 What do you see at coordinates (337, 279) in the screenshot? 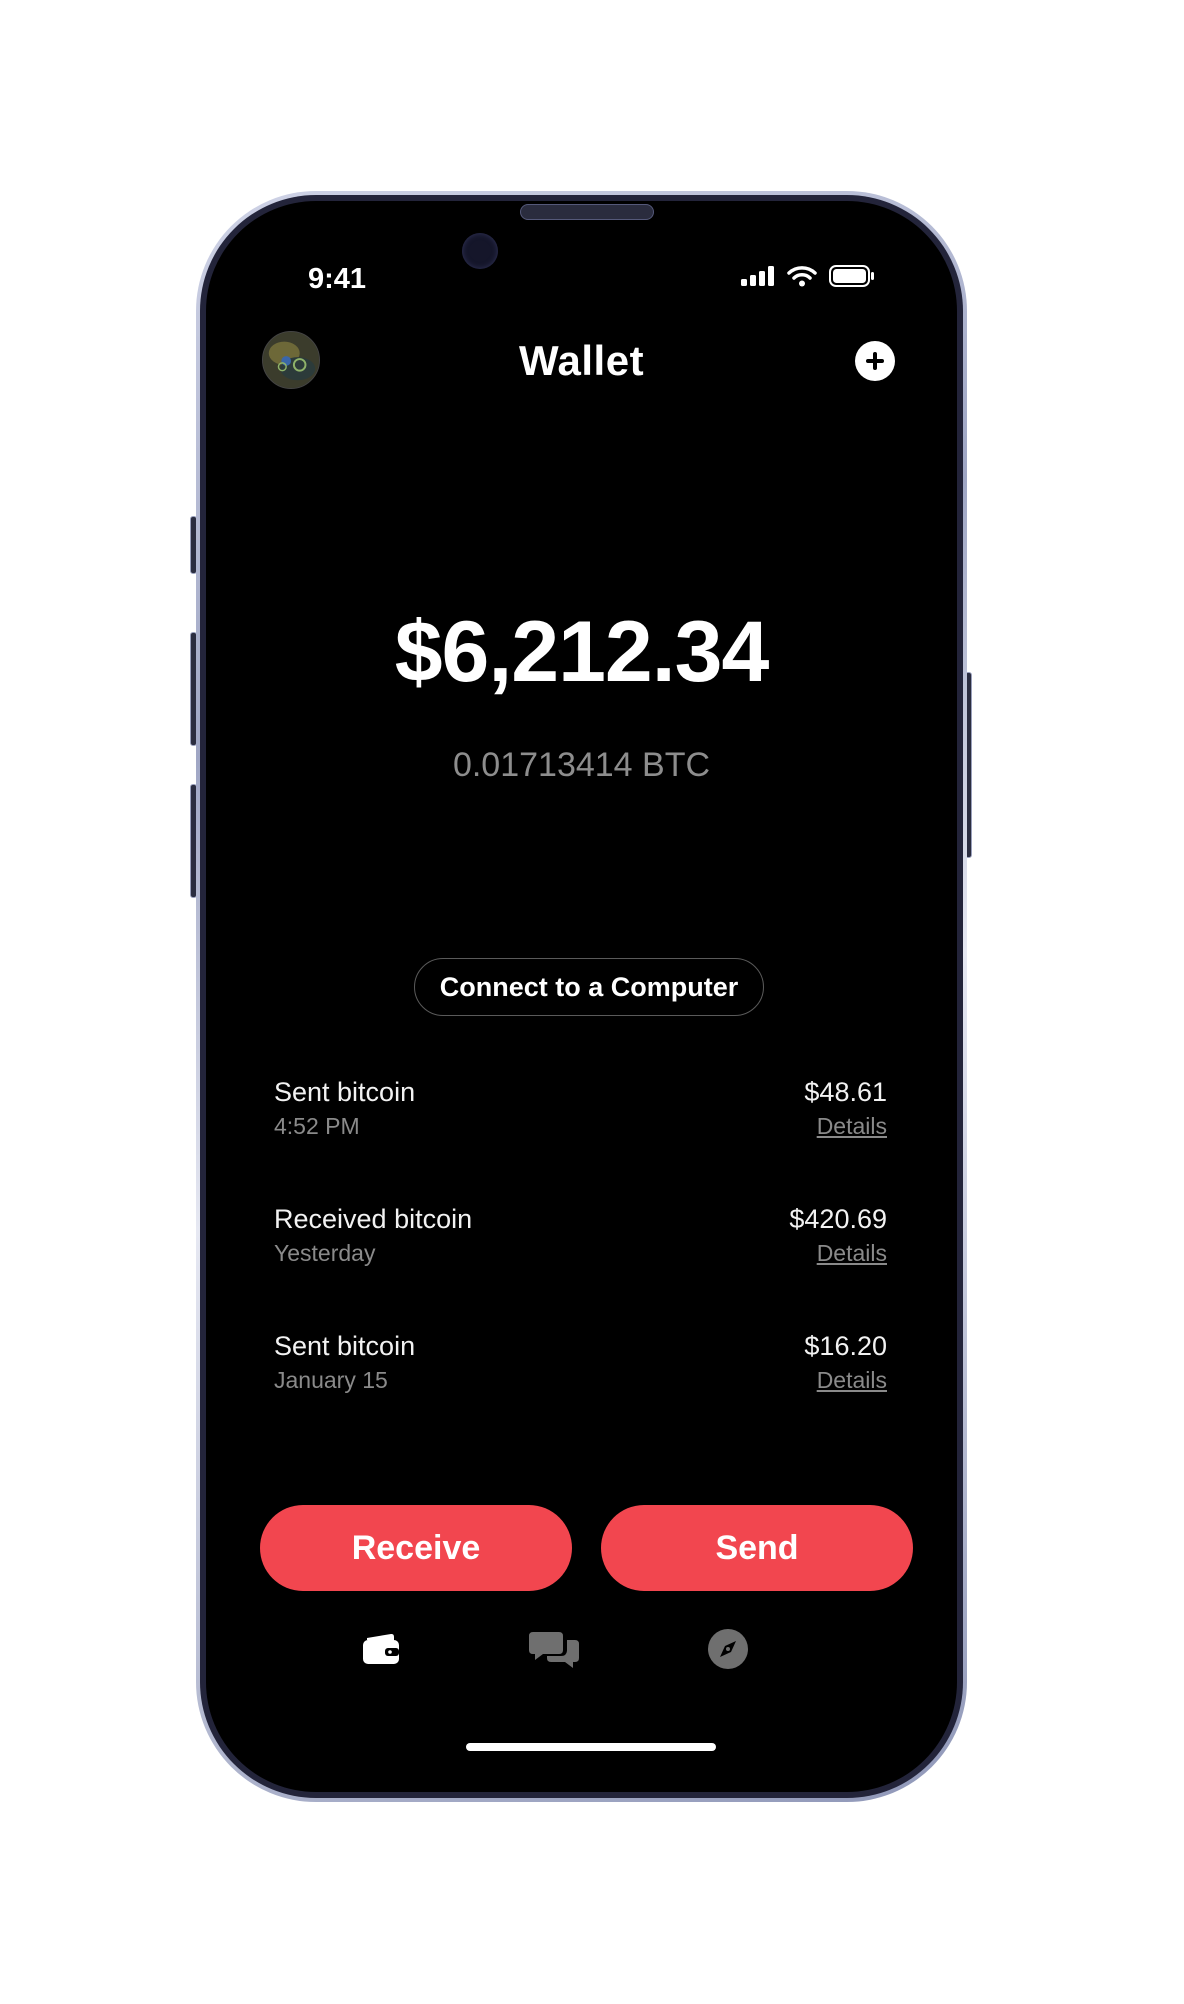
I see `status-time: 9:41` at bounding box center [337, 279].